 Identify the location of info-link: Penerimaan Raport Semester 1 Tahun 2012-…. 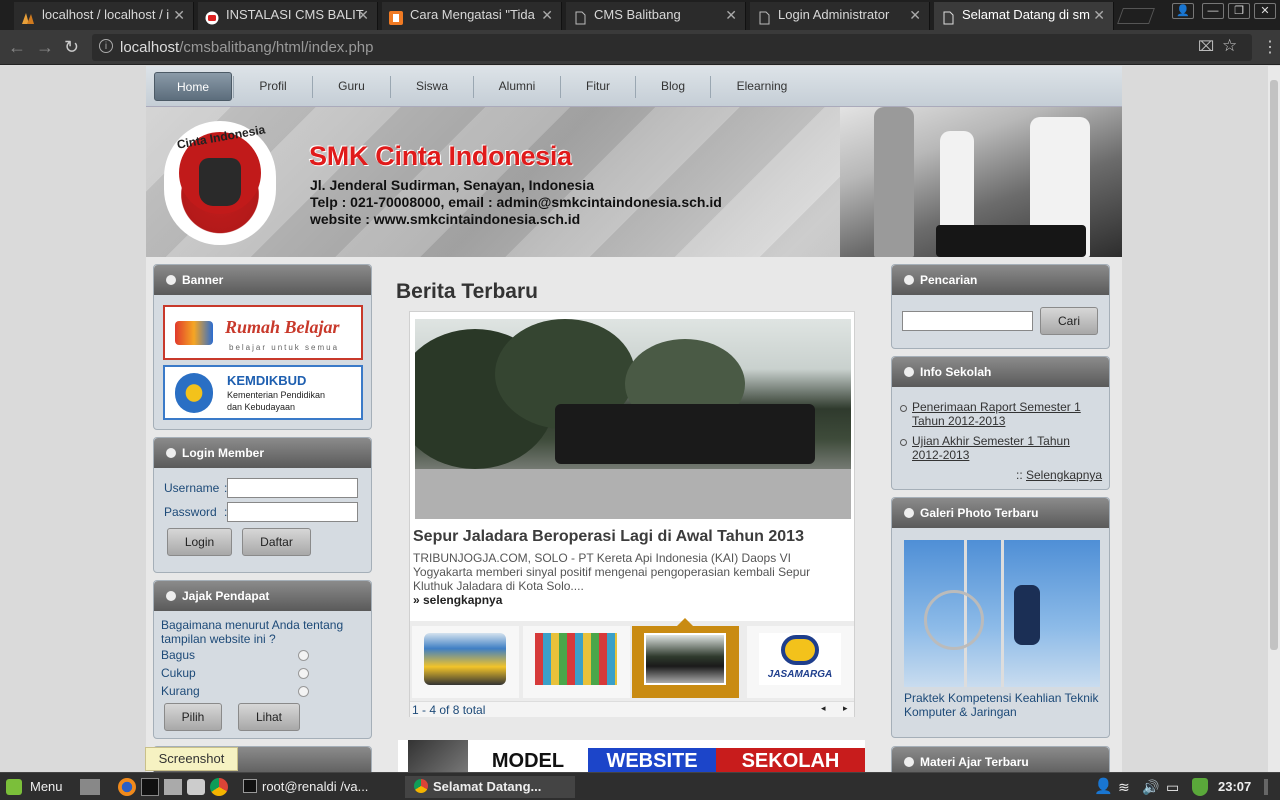
(1007, 414).